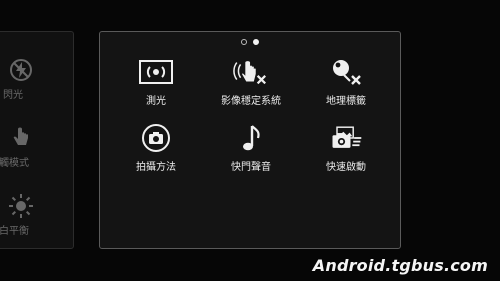 This screenshot has width=500, height=281. I want to click on metering-icon, so click(156, 72).